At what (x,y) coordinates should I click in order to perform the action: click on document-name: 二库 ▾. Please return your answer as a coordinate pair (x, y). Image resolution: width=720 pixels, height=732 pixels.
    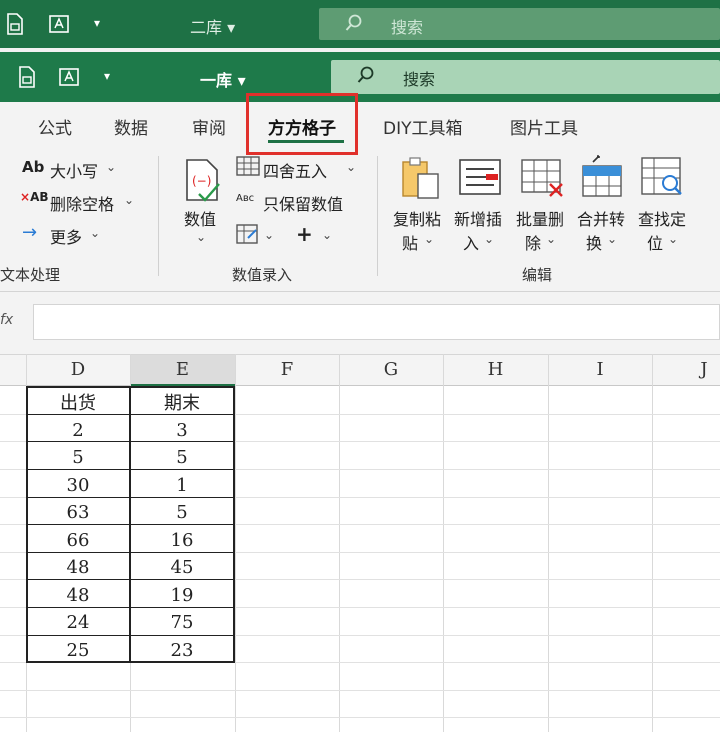
    Looking at the image, I should click on (212, 26).